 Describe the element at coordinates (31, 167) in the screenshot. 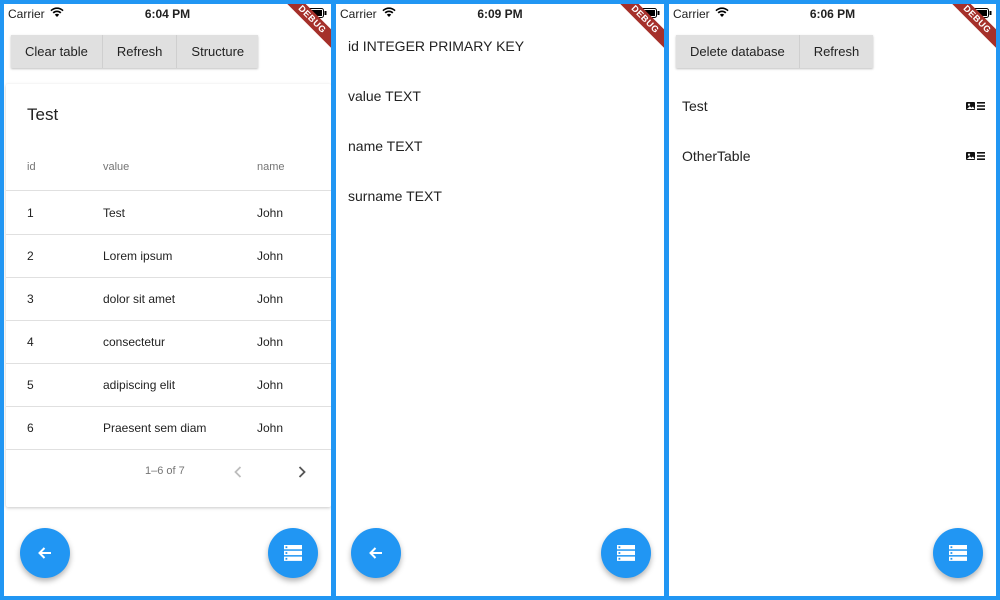

I see `column-header-id: id` at that location.